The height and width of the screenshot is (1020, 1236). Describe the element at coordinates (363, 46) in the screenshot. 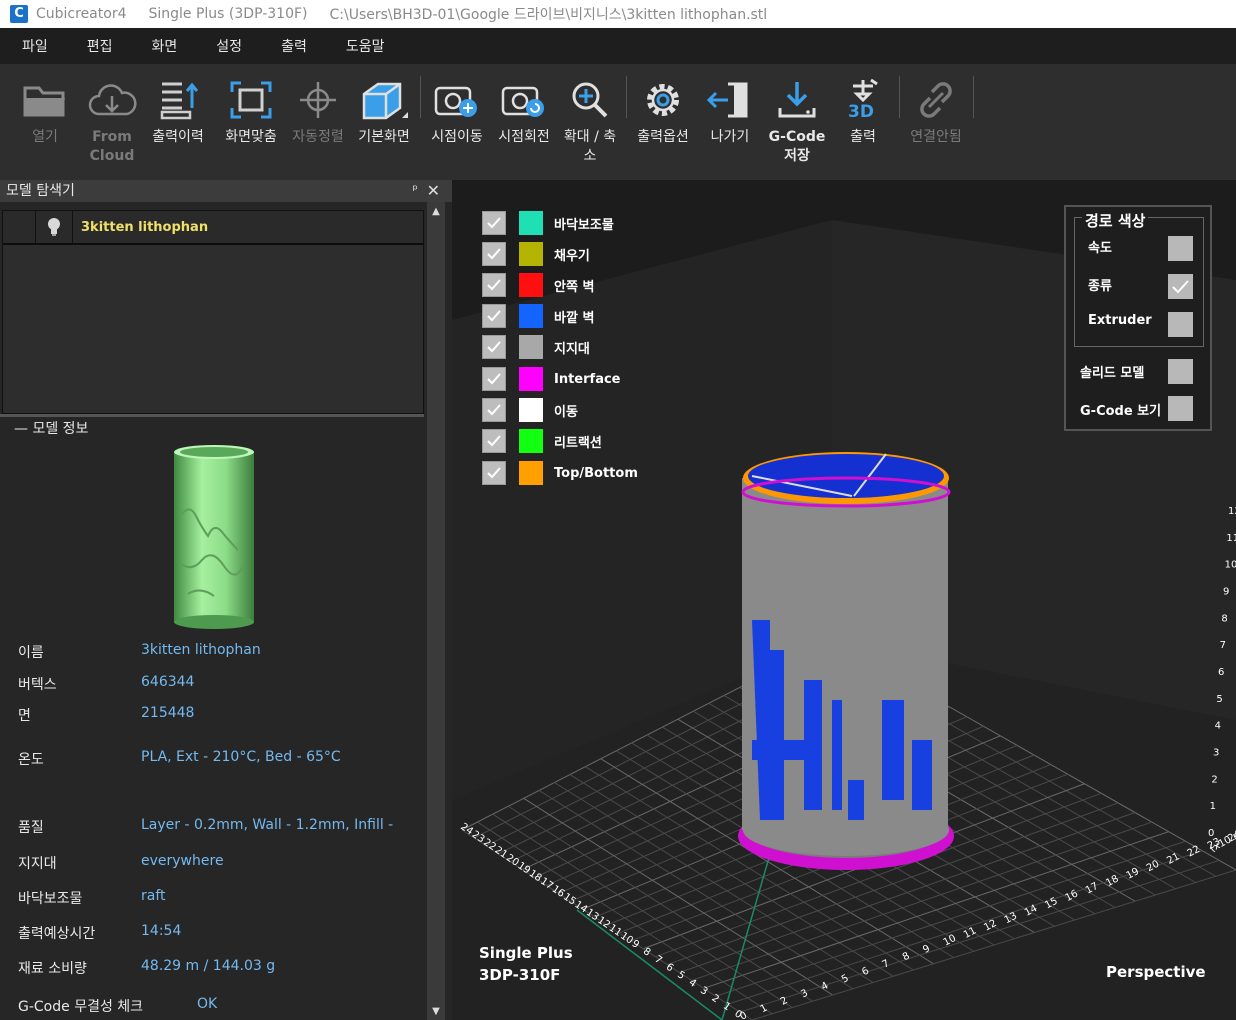

I see `menu-help: 도움말` at that location.